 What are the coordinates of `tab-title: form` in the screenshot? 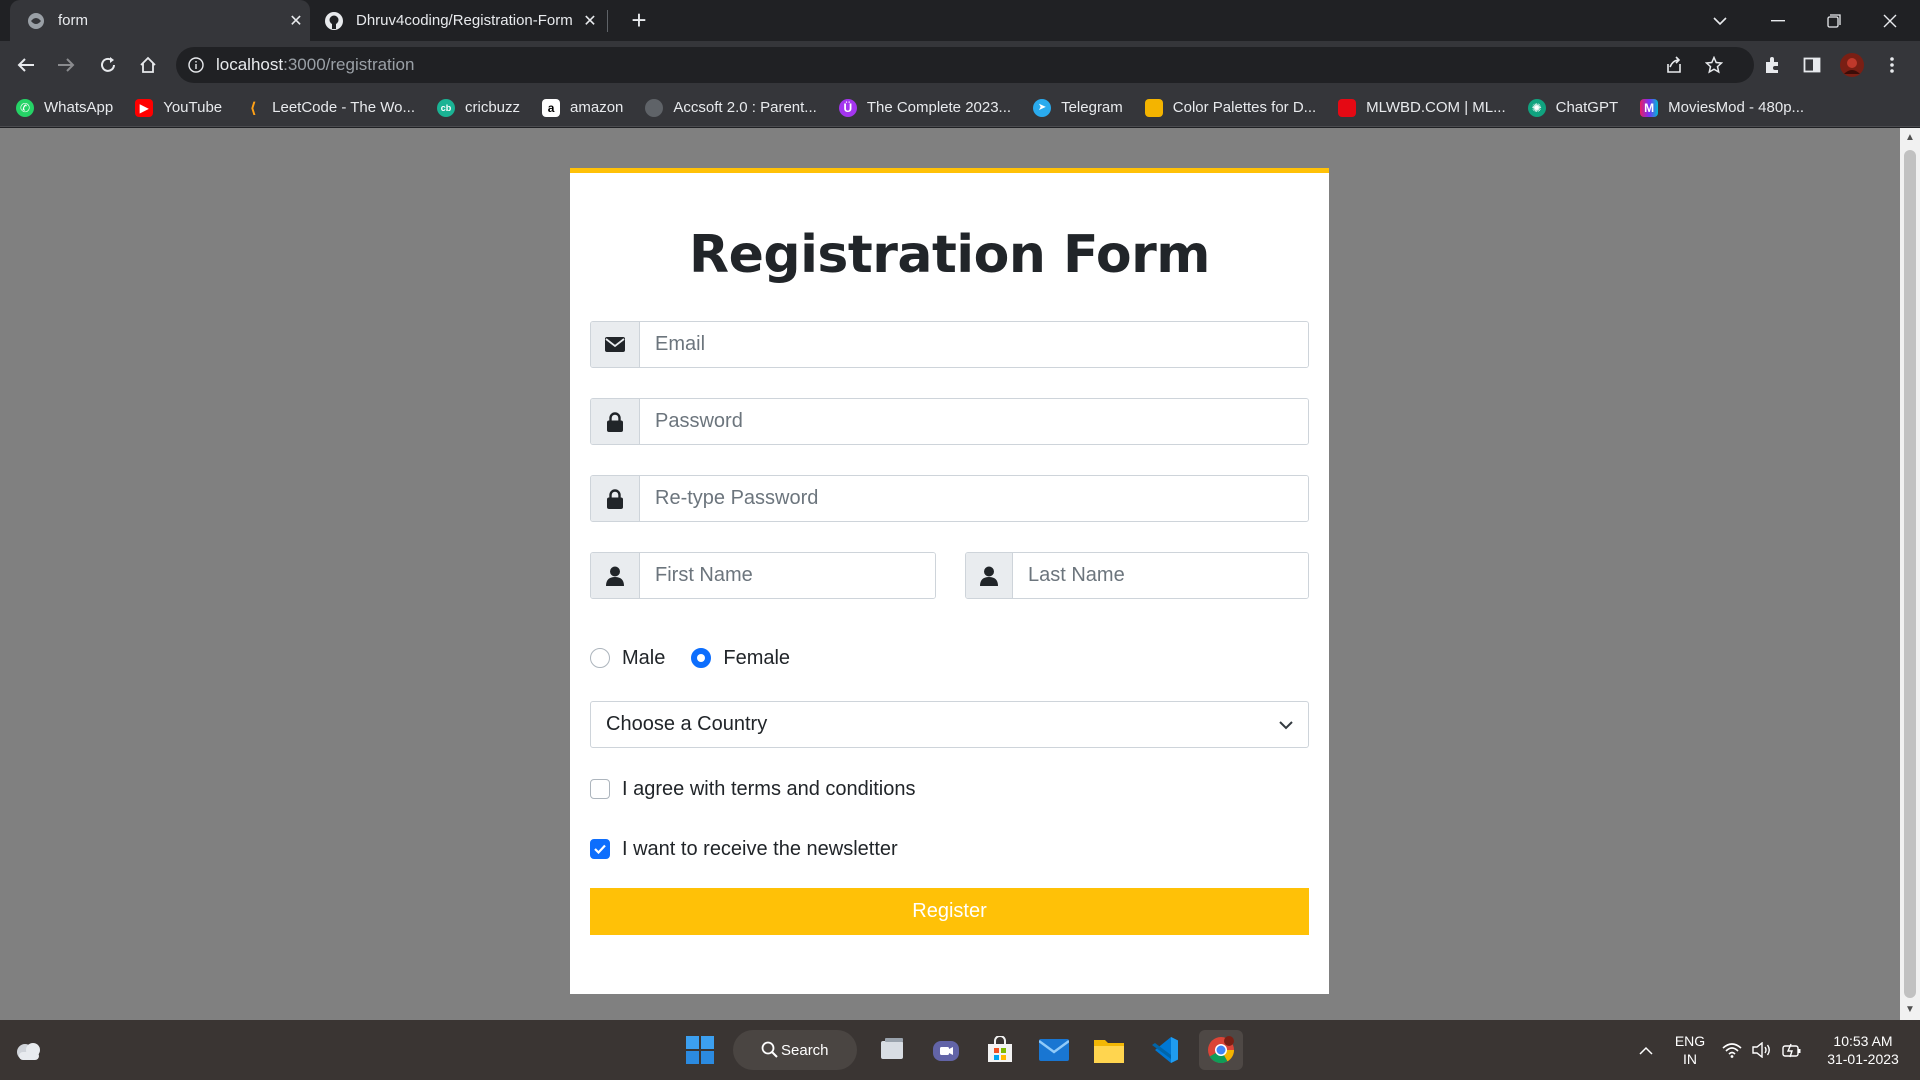 It's located at (73, 20).